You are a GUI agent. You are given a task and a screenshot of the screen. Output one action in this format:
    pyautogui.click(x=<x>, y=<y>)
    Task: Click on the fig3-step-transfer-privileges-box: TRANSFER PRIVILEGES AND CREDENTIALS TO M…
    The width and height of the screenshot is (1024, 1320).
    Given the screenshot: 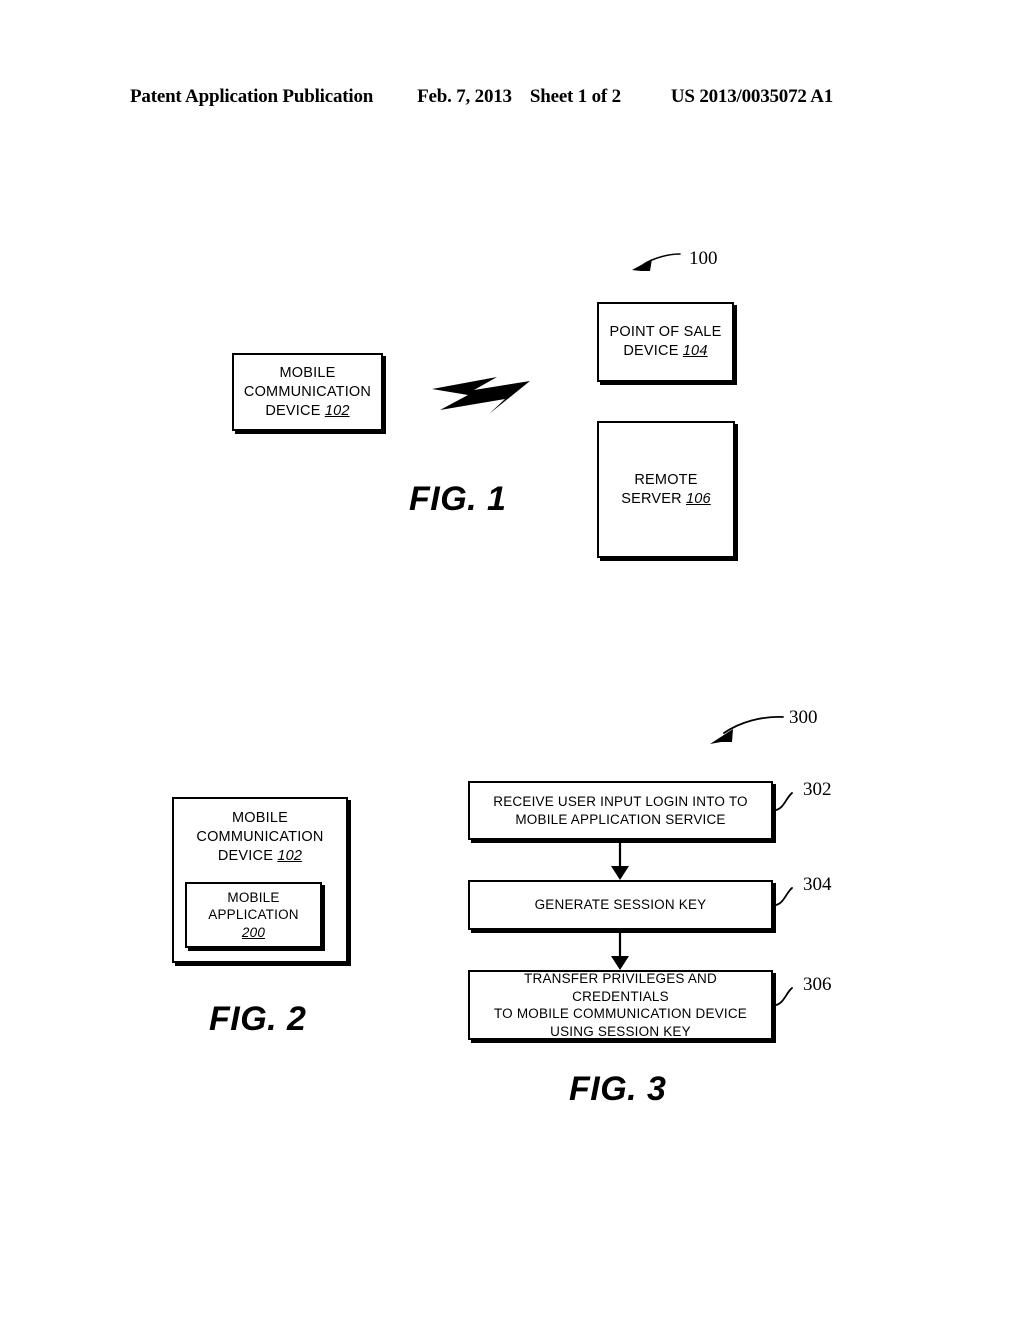 What is the action you would take?
    pyautogui.click(x=620, y=1005)
    